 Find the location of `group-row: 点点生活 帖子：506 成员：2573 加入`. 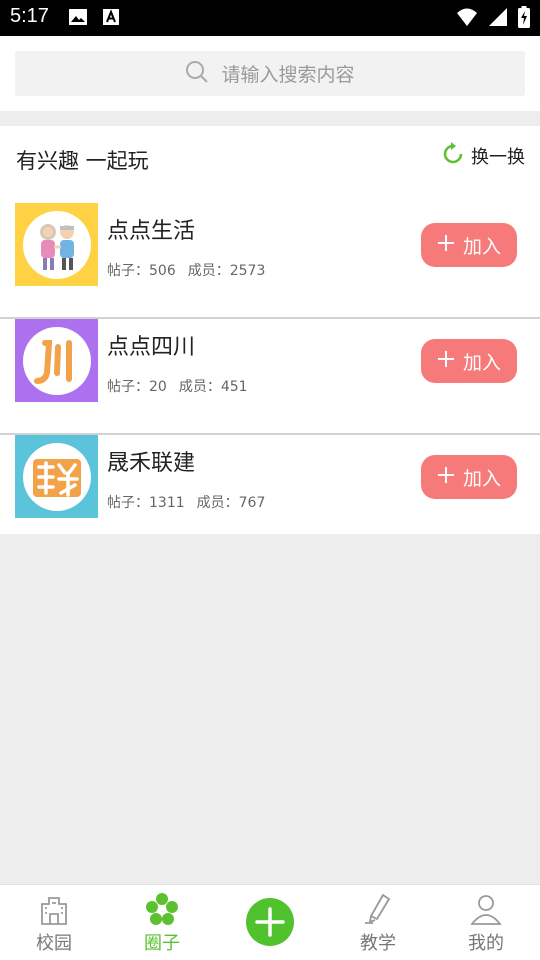

group-row: 点点生活 帖子：506 成员：2573 加入 is located at coordinates (270, 261).